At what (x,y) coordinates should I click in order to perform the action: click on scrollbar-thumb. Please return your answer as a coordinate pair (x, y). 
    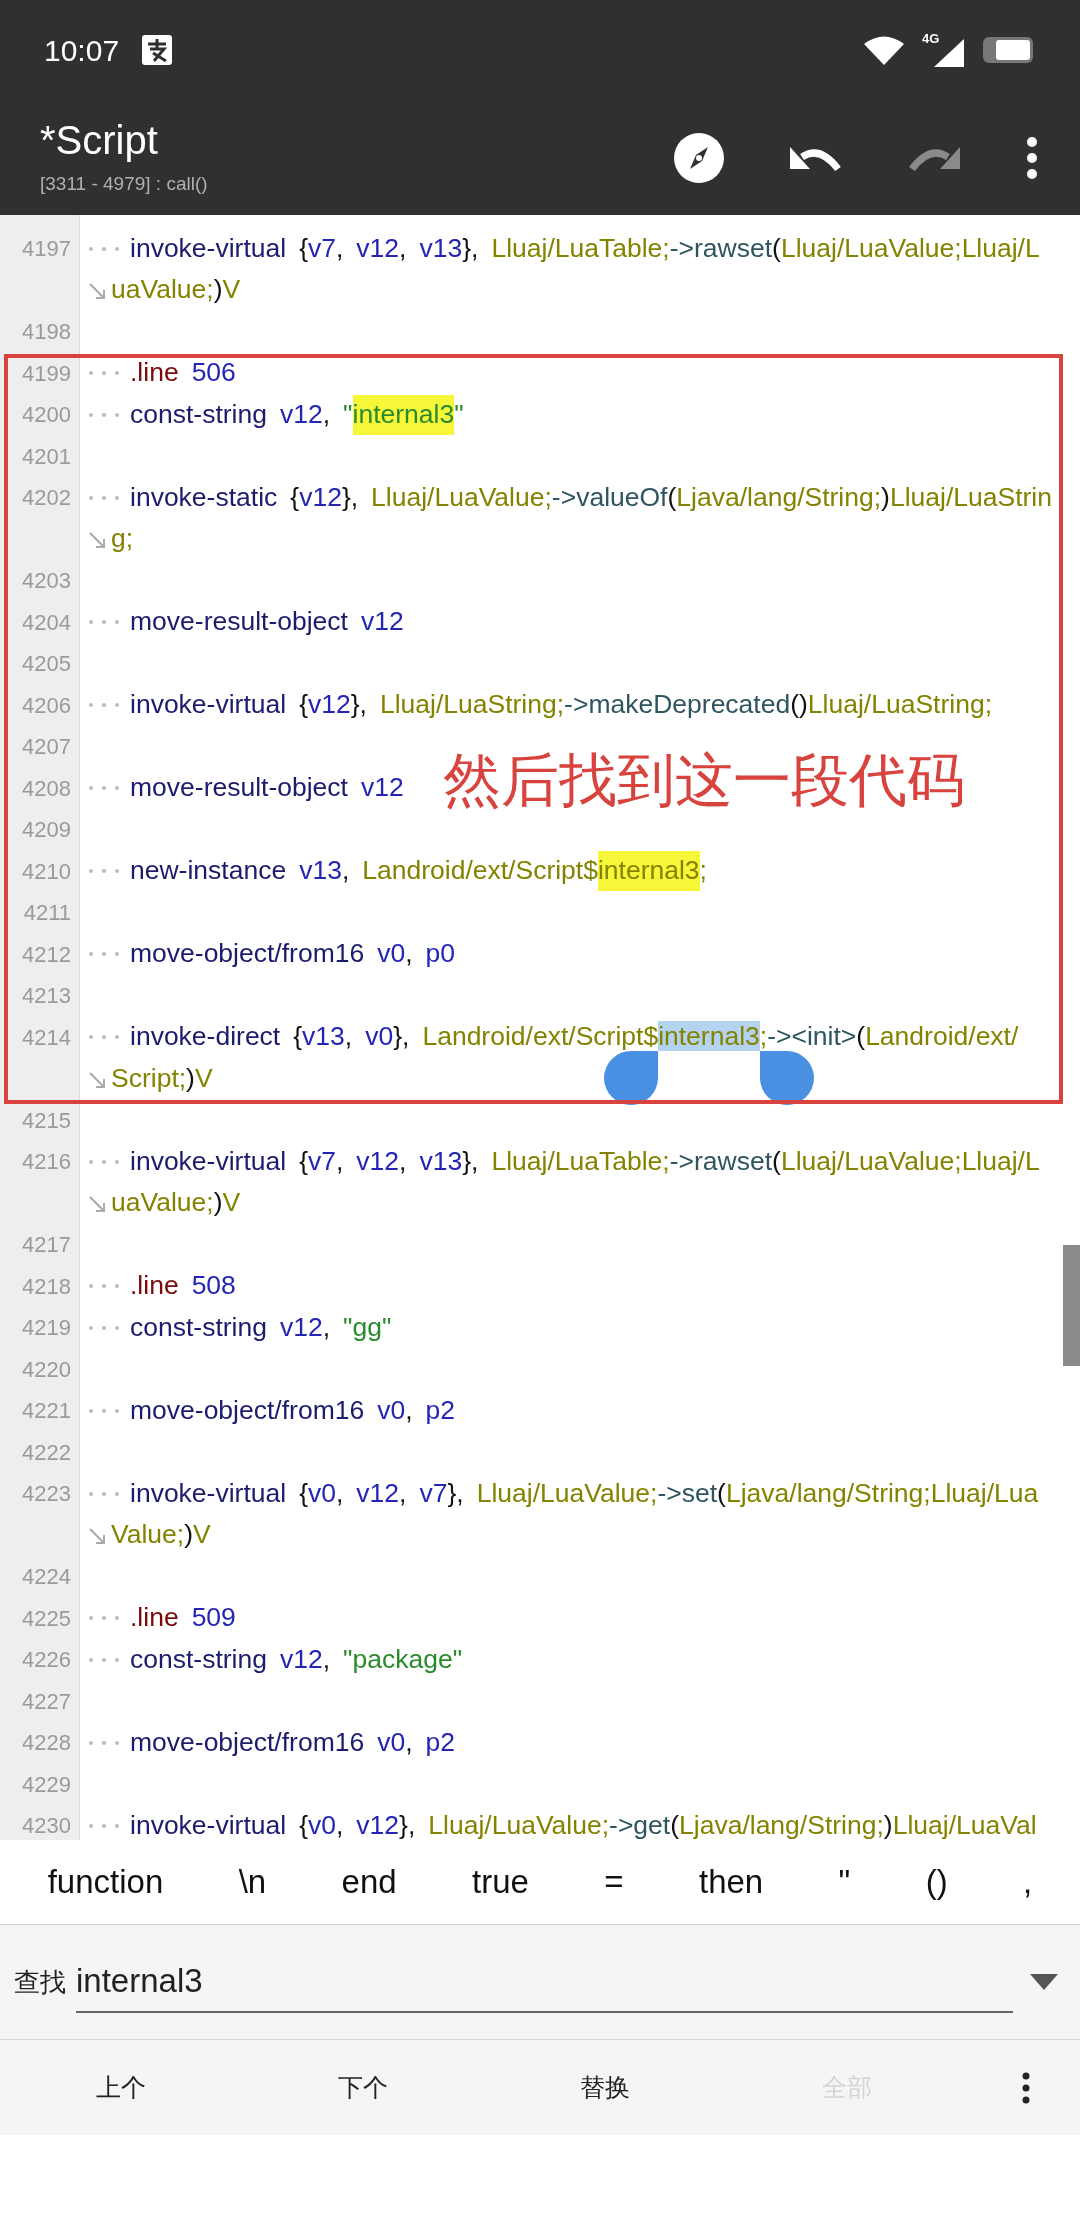
    Looking at the image, I should click on (1071, 1305).